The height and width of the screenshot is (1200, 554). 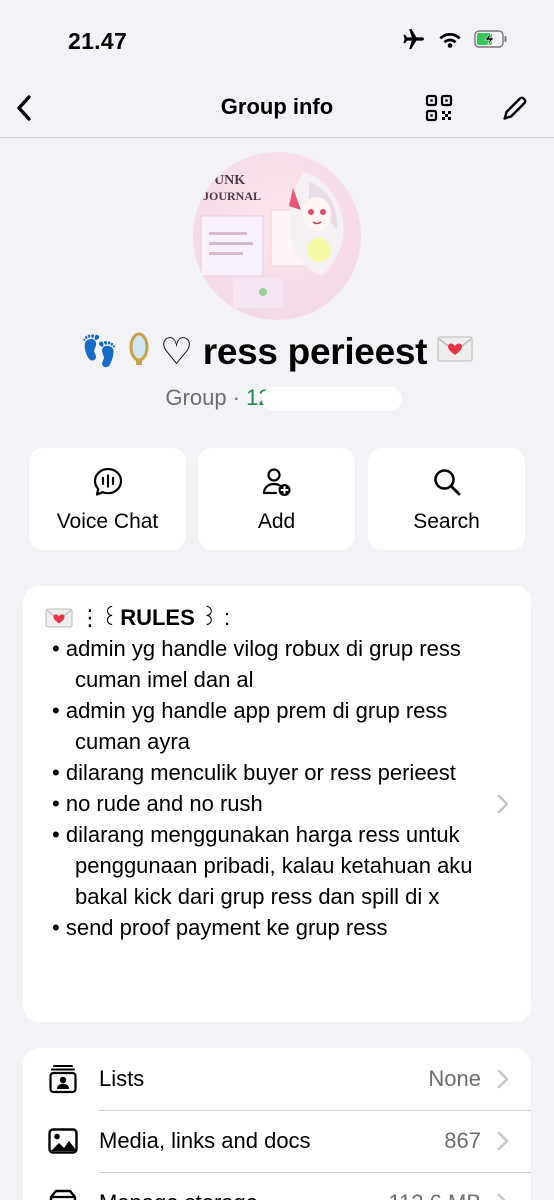 I want to click on voice-chat-button: Voice Chat, so click(x=107, y=499).